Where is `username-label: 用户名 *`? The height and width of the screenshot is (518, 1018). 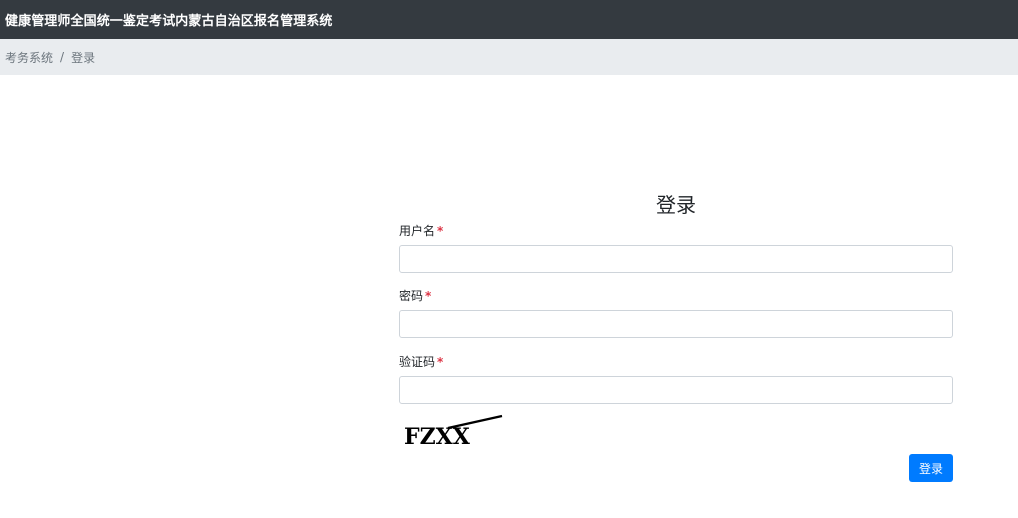 username-label: 用户名 * is located at coordinates (421, 230).